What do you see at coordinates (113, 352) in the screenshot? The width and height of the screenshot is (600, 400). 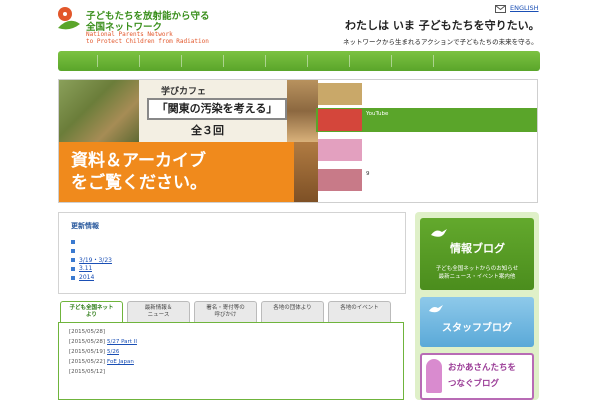 I see `item-link: 5/26` at bounding box center [113, 352].